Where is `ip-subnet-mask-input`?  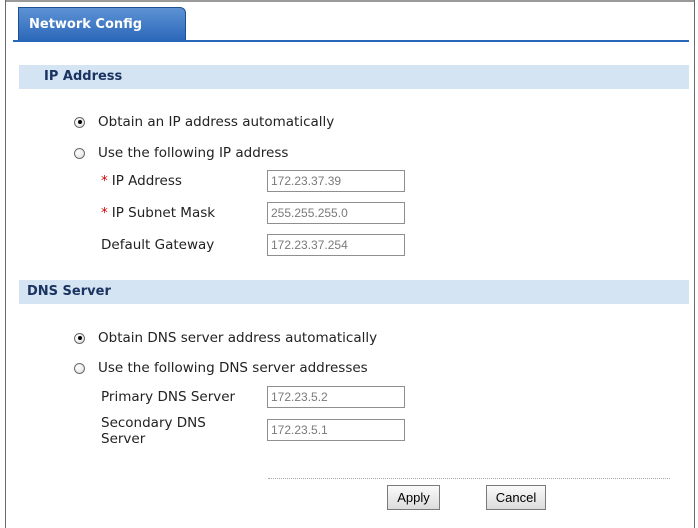
ip-subnet-mask-input is located at coordinates (336, 213).